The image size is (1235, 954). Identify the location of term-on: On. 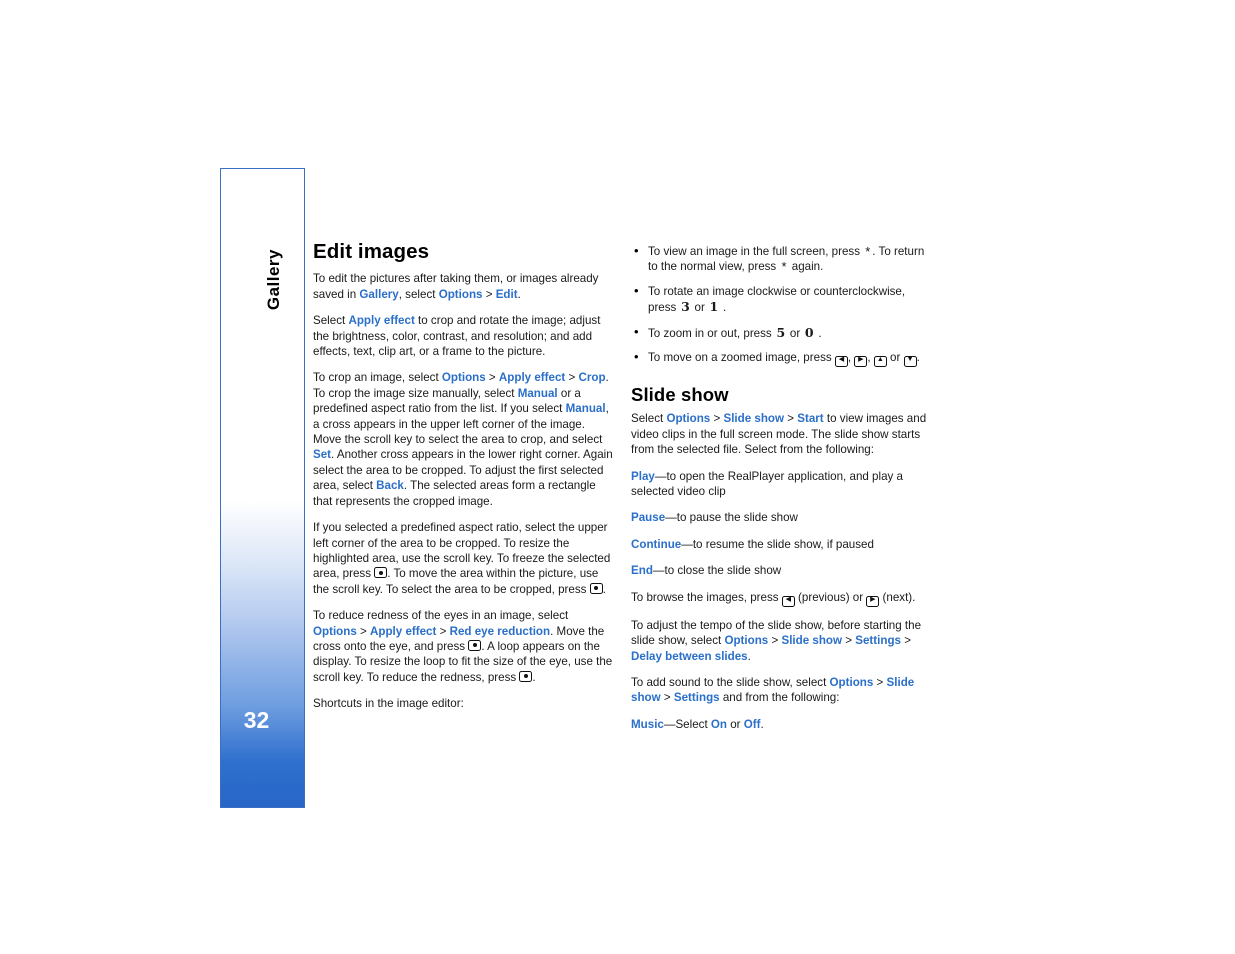
(719, 724).